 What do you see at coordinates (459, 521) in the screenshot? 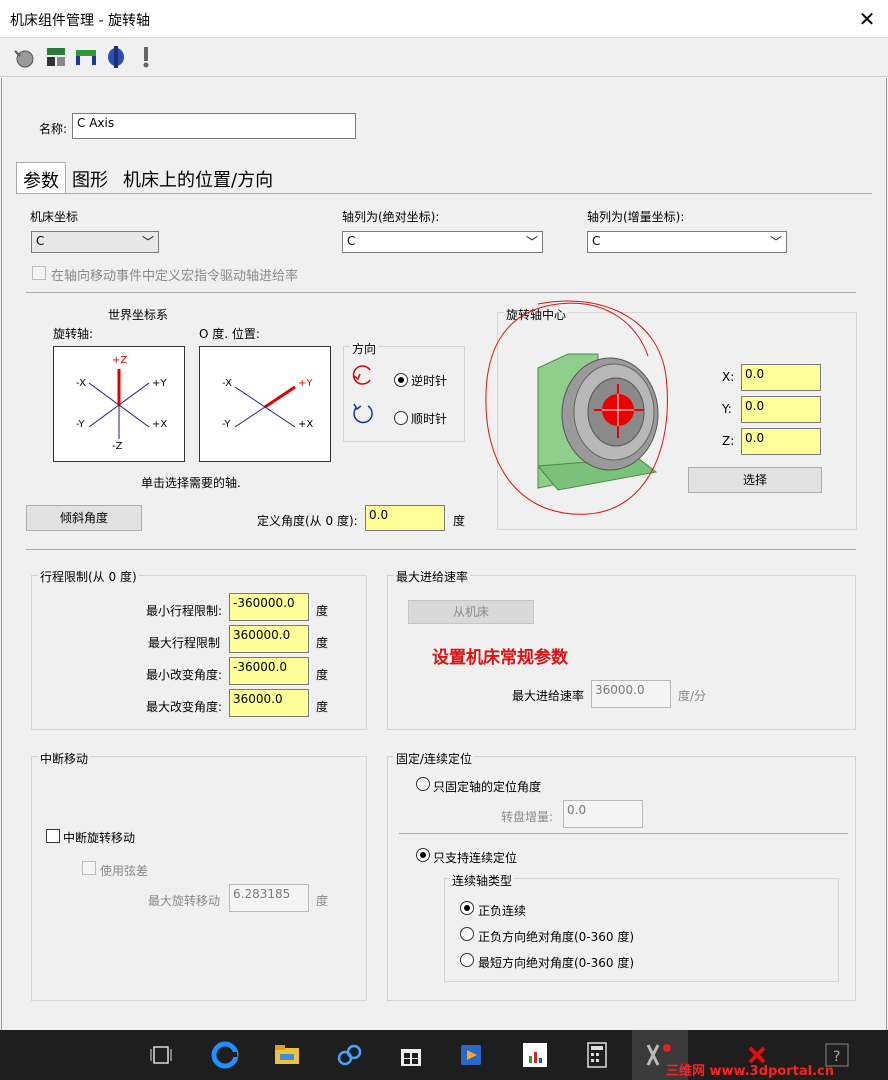
I see `define-angle-unit: 度` at bounding box center [459, 521].